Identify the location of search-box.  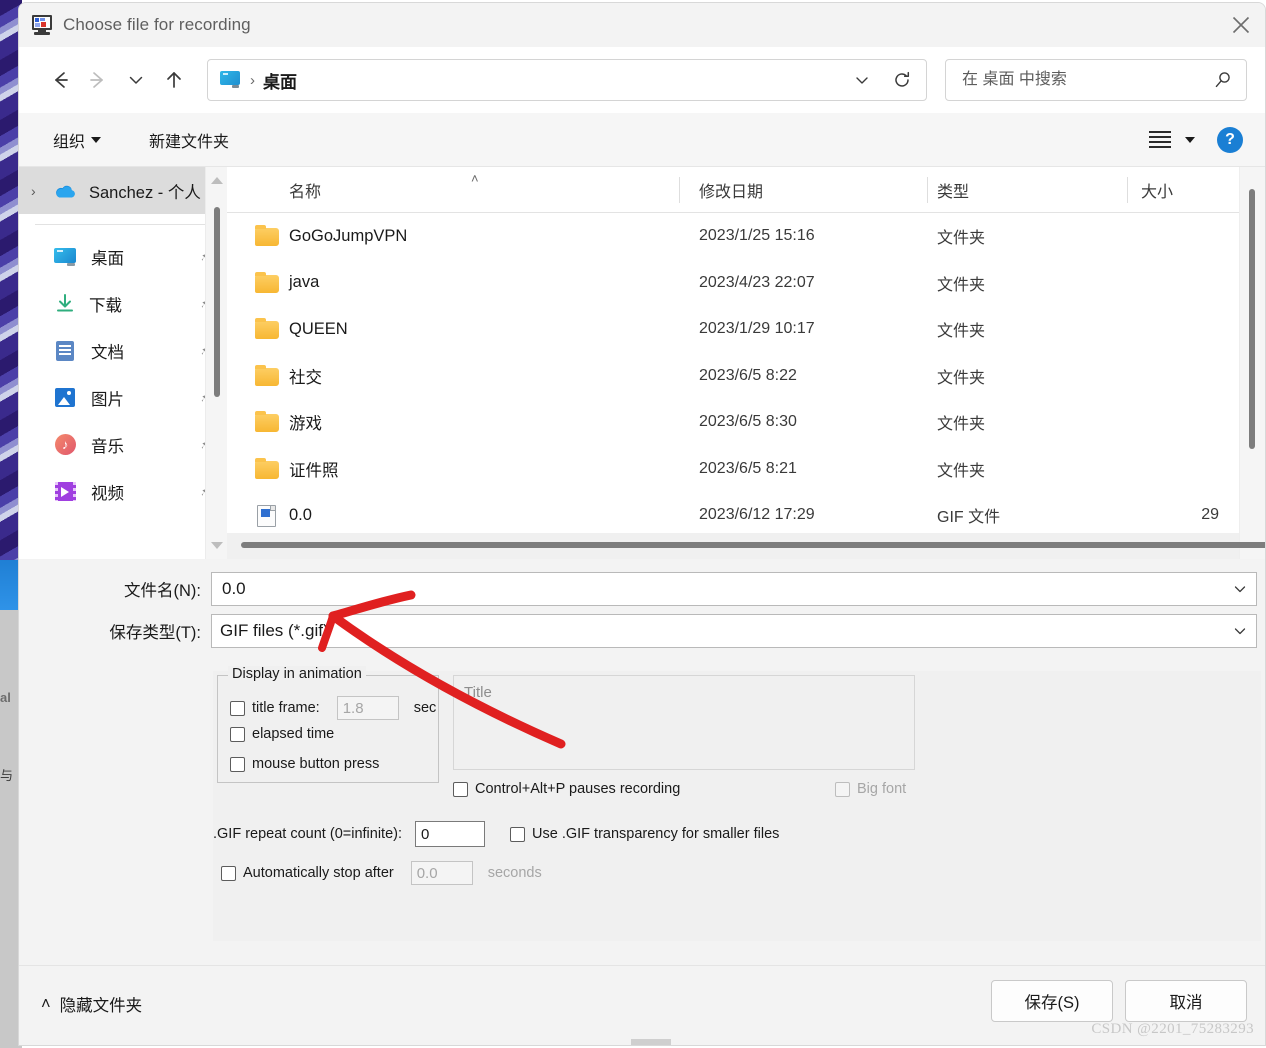
(1096, 80).